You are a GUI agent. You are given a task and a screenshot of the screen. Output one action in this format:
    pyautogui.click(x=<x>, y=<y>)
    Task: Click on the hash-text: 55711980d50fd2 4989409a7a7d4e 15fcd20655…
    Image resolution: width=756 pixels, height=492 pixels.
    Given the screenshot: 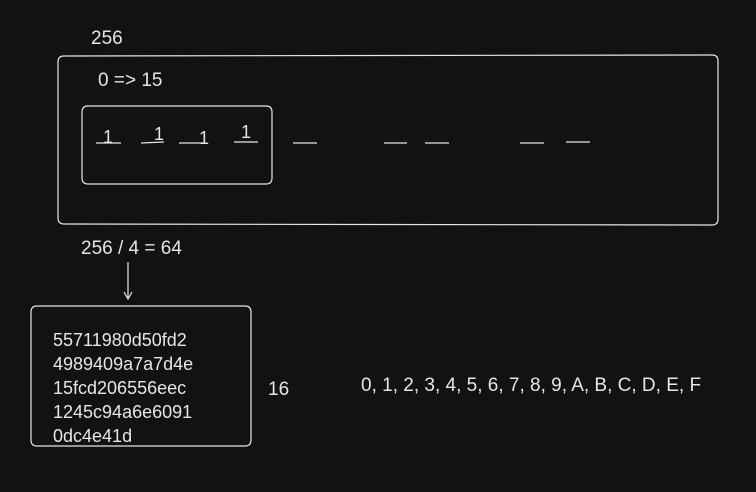 What is the action you would take?
    pyautogui.click(x=123, y=388)
    